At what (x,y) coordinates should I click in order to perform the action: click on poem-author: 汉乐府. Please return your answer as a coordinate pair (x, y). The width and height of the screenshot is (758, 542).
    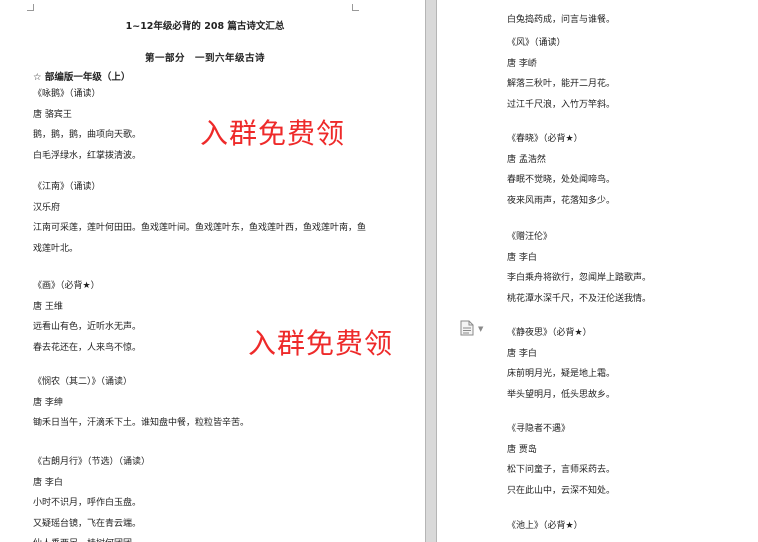
    Looking at the image, I should click on (47, 207).